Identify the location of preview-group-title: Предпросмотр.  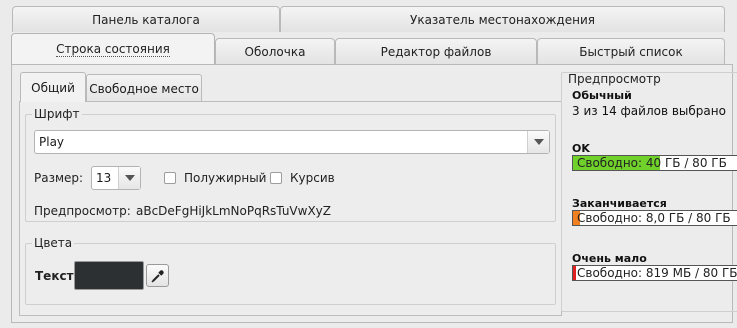
(614, 79).